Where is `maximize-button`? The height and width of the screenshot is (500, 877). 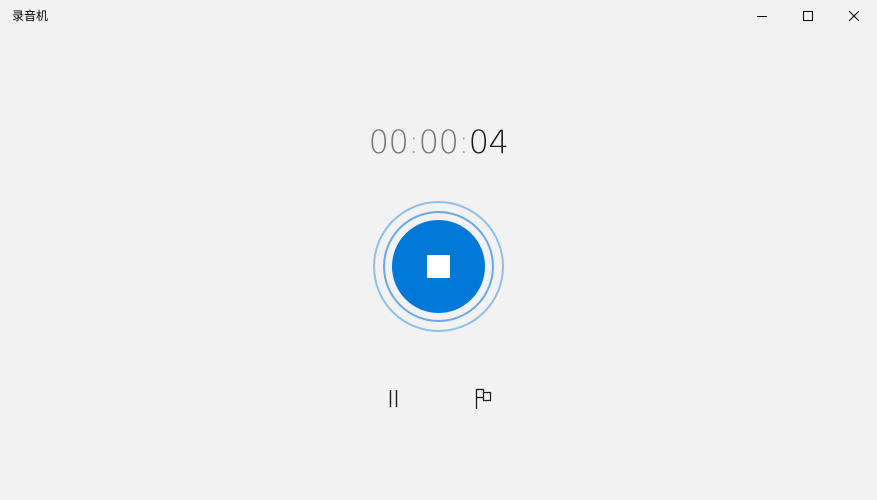 maximize-button is located at coordinates (808, 16).